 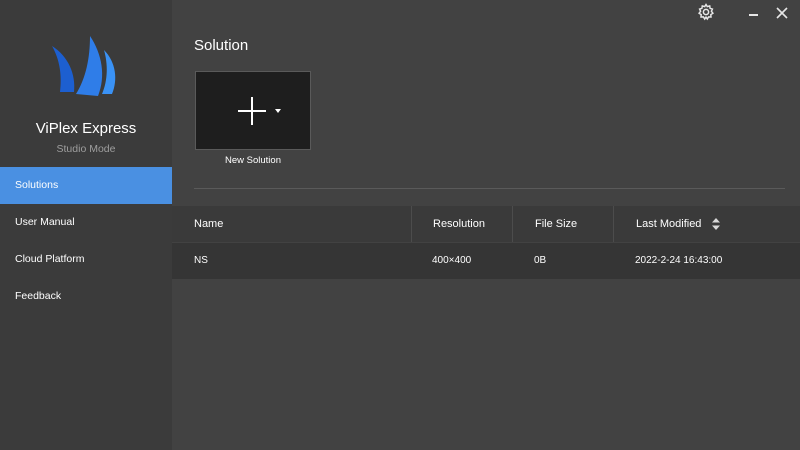 I want to click on column-header-resolution: Resolution, so click(x=461, y=224).